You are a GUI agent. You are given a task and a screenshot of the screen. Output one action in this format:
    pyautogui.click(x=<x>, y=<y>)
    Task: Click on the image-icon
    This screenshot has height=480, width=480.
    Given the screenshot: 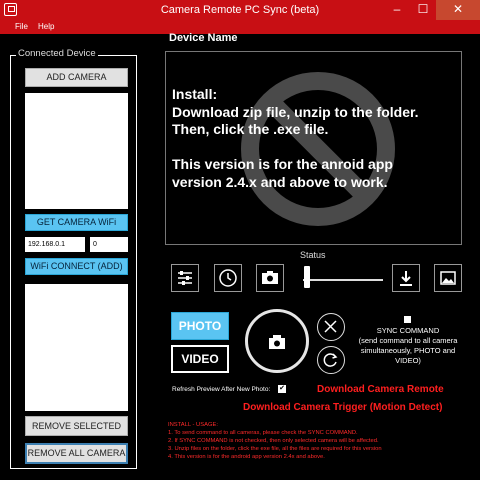 What is the action you would take?
    pyautogui.click(x=448, y=278)
    